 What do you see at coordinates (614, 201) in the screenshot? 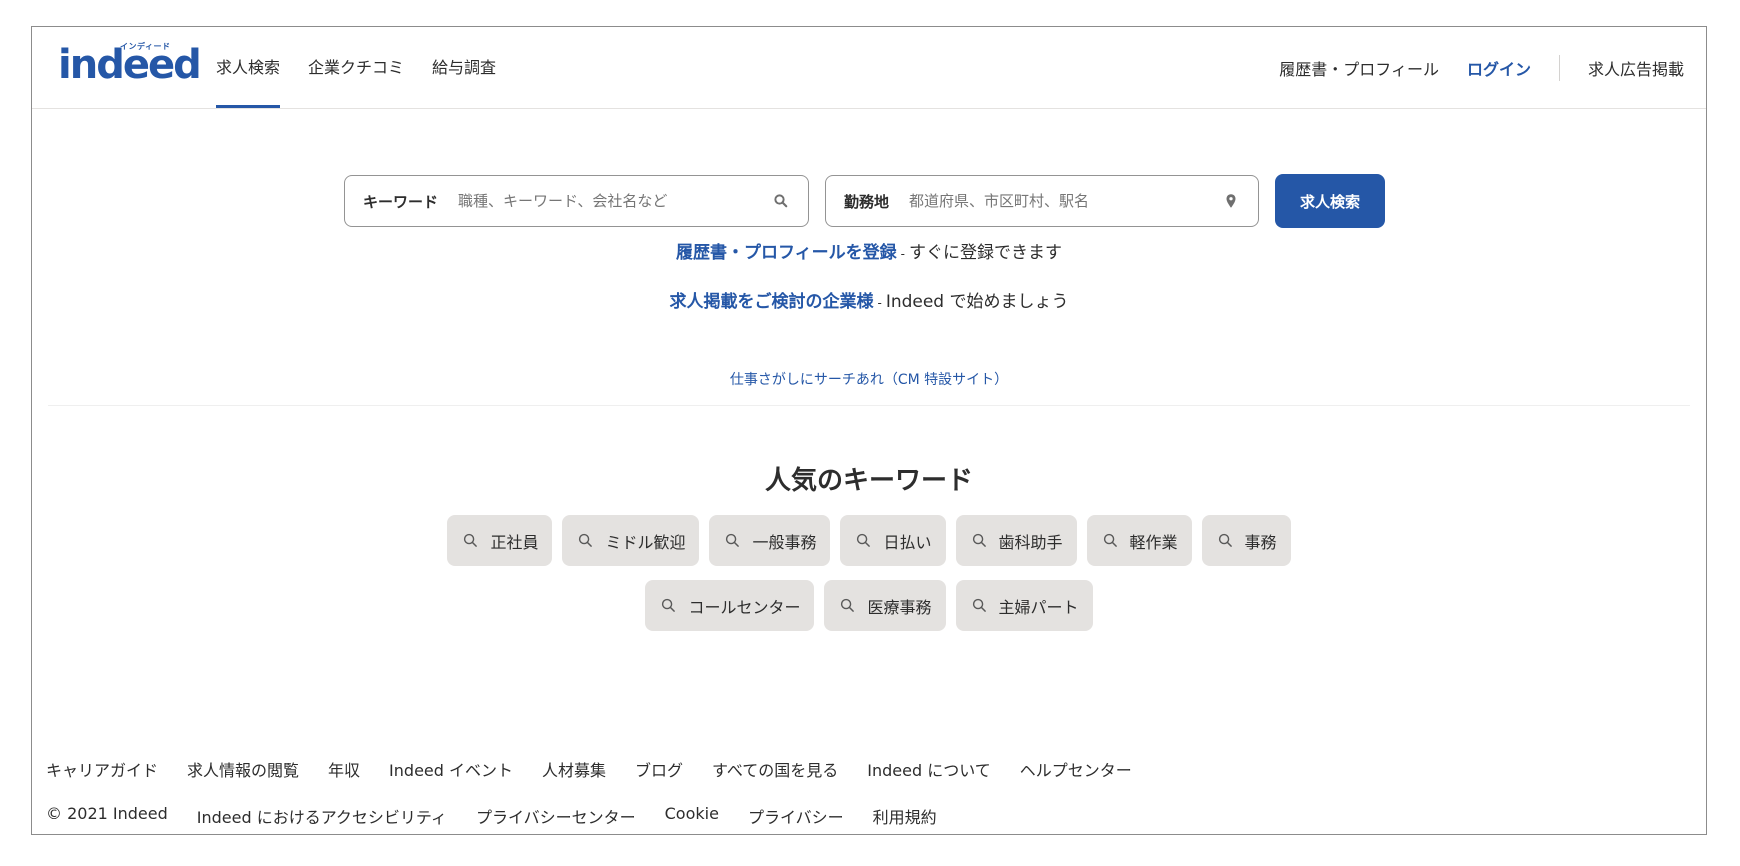
I see `what-input` at bounding box center [614, 201].